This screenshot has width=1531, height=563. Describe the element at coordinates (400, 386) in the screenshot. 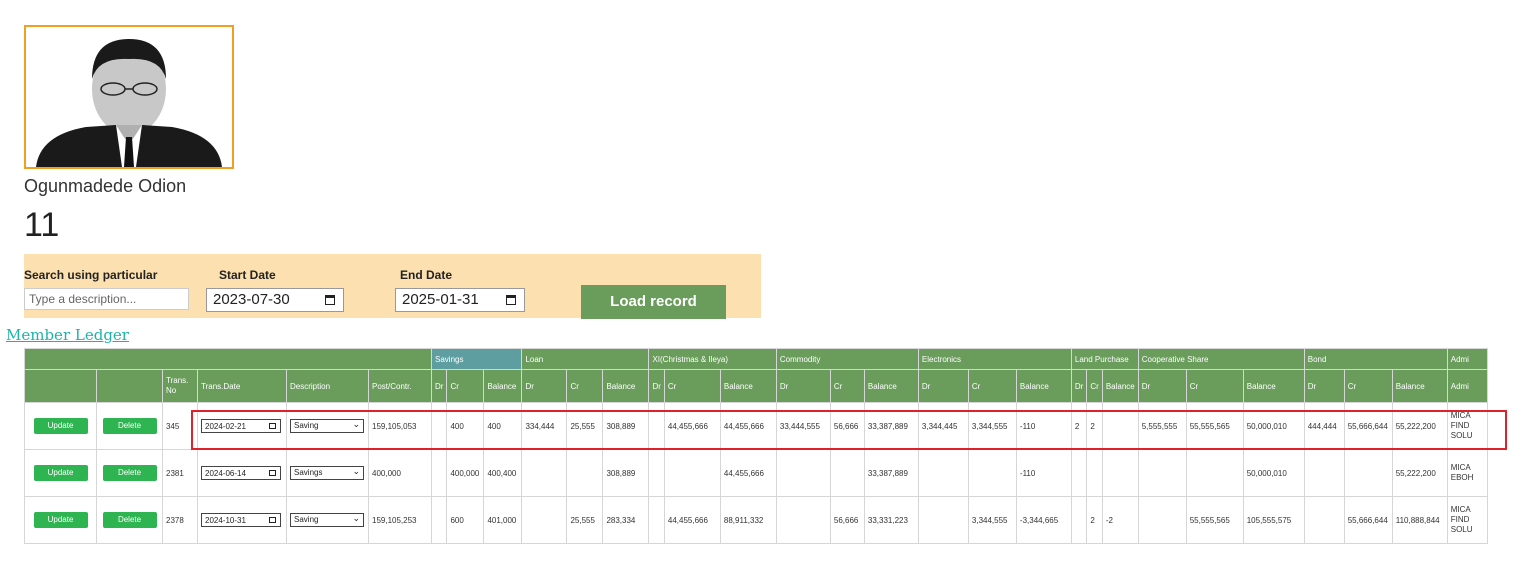

I see `header-post-contr: Post/Contr.` at that location.